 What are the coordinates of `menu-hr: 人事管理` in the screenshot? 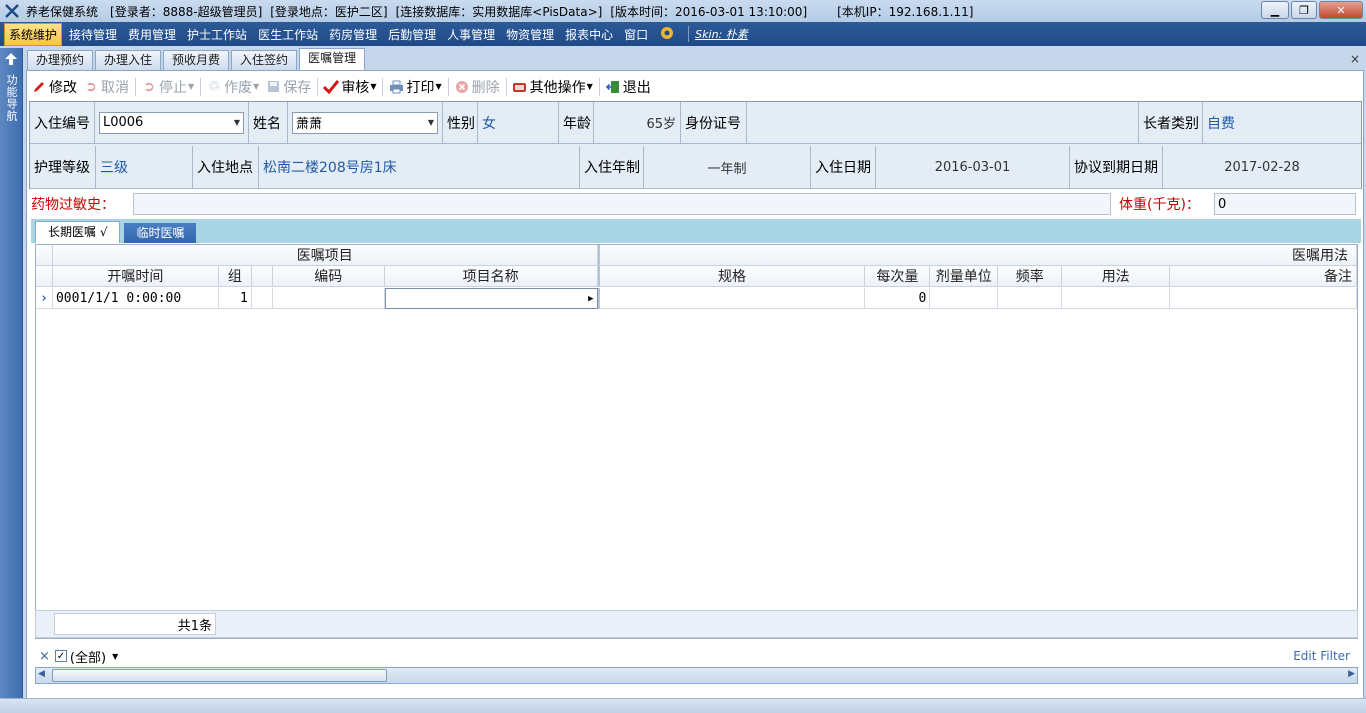 It's located at (471, 34).